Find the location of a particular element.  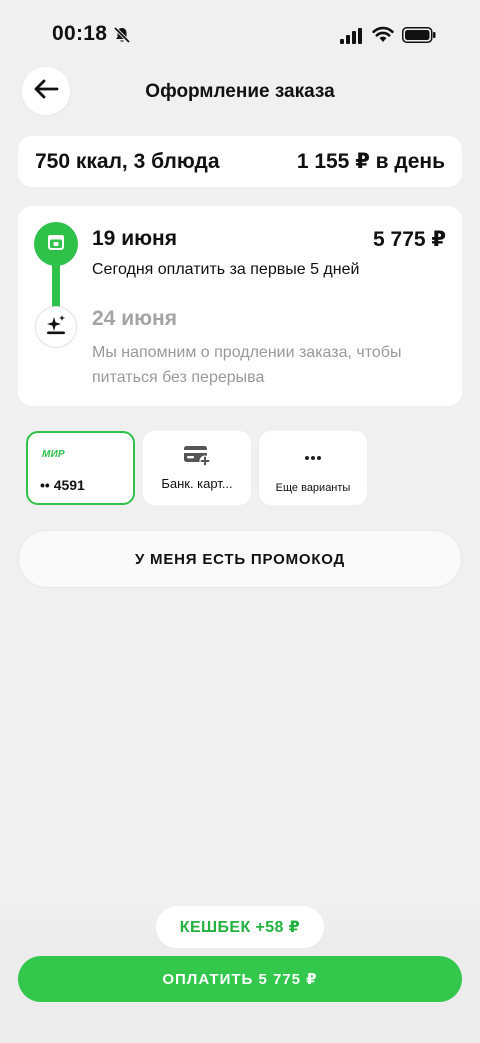

more-options-label: Еще варианты is located at coordinates (313, 488).